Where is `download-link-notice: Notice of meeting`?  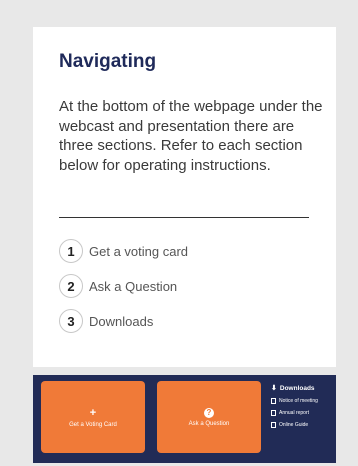
download-link-notice: Notice of meeting is located at coordinates (294, 401).